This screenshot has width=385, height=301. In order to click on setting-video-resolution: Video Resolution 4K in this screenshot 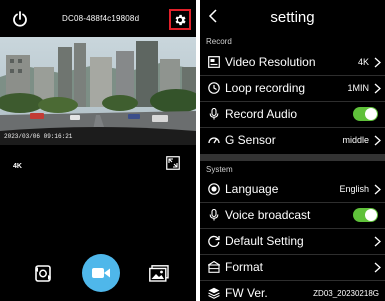, I will do `click(292, 62)`.